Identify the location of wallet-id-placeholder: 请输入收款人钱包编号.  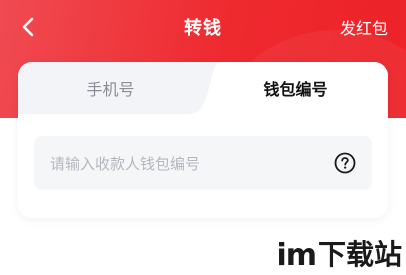
(125, 163).